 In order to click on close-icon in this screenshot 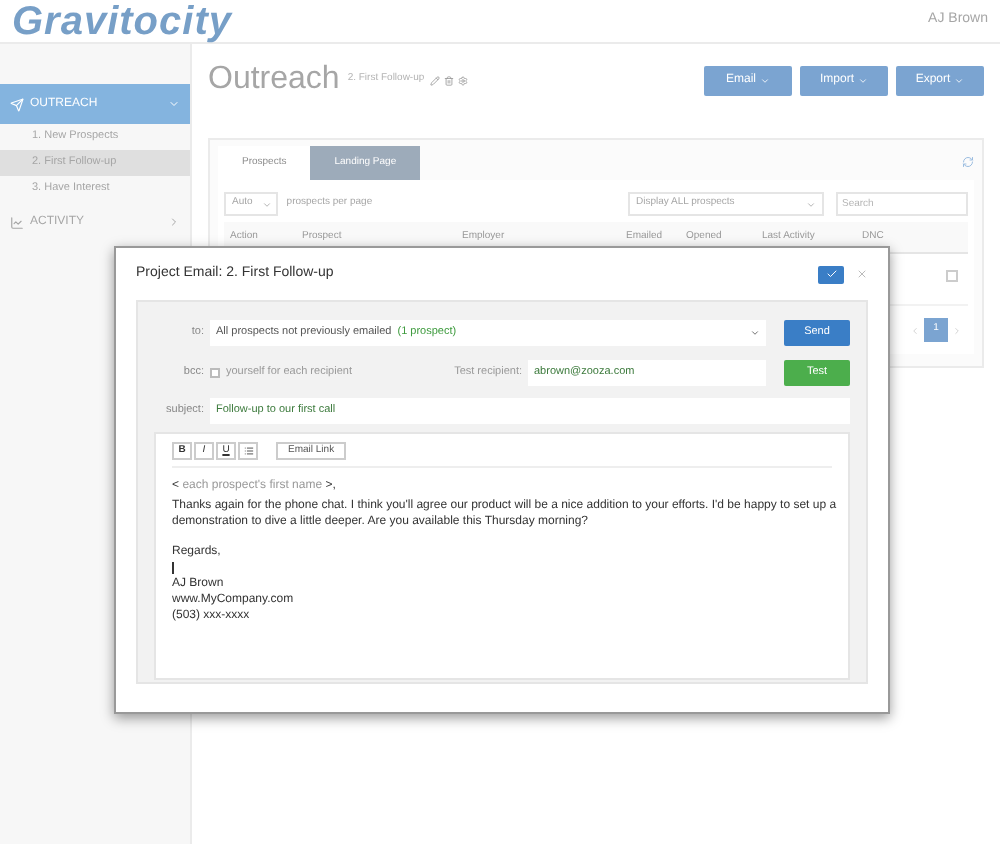, I will do `click(862, 274)`.